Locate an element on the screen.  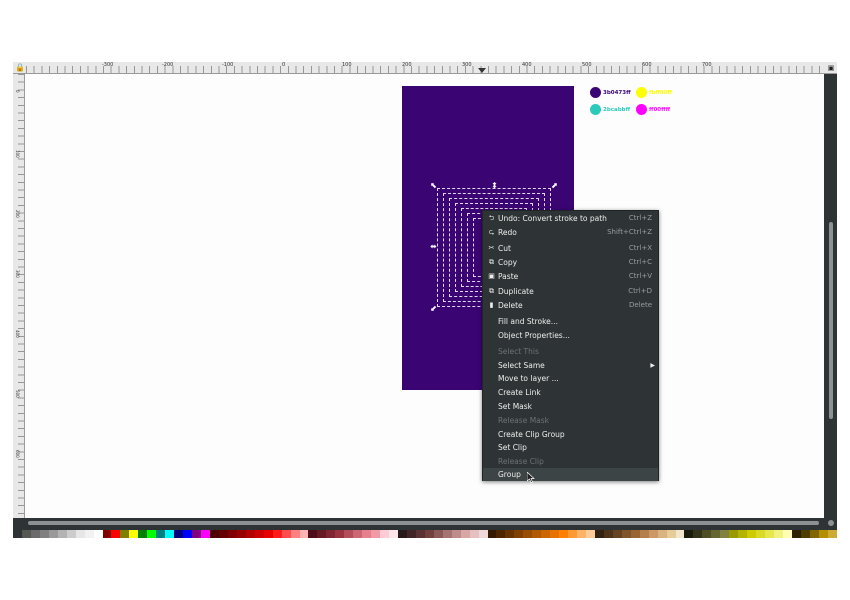
scroll-end-button is located at coordinates (831, 523).